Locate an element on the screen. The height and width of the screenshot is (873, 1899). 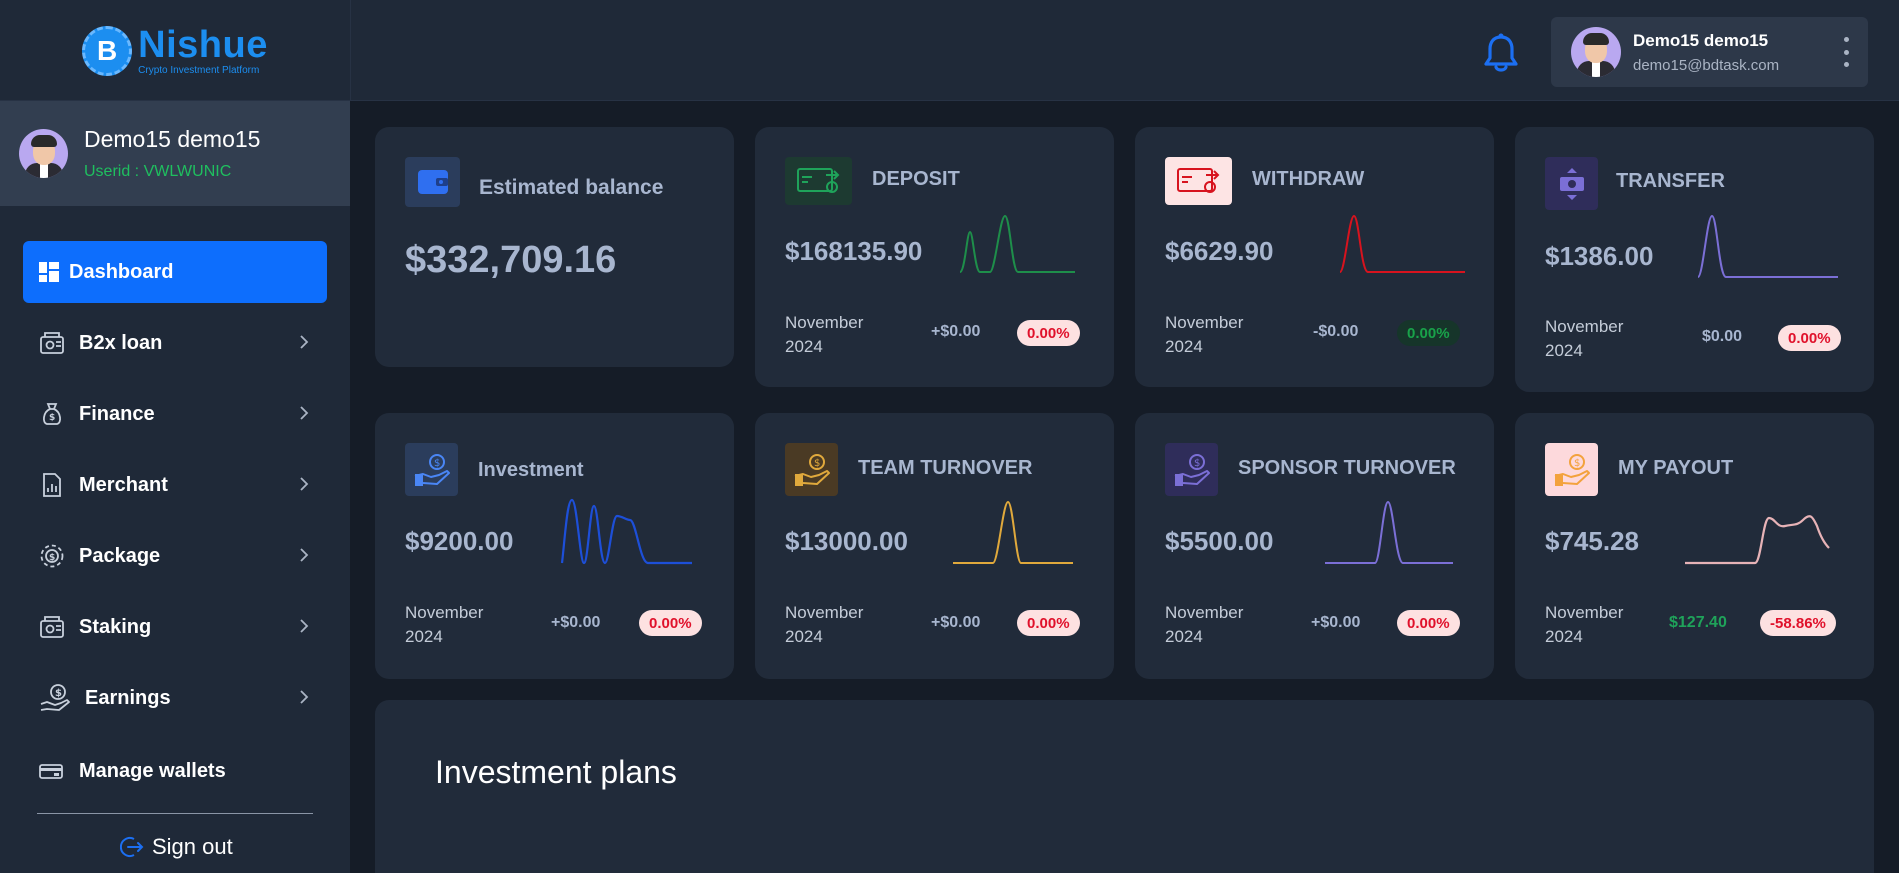
sidebar-item-label: Package is located at coordinates (120, 555).